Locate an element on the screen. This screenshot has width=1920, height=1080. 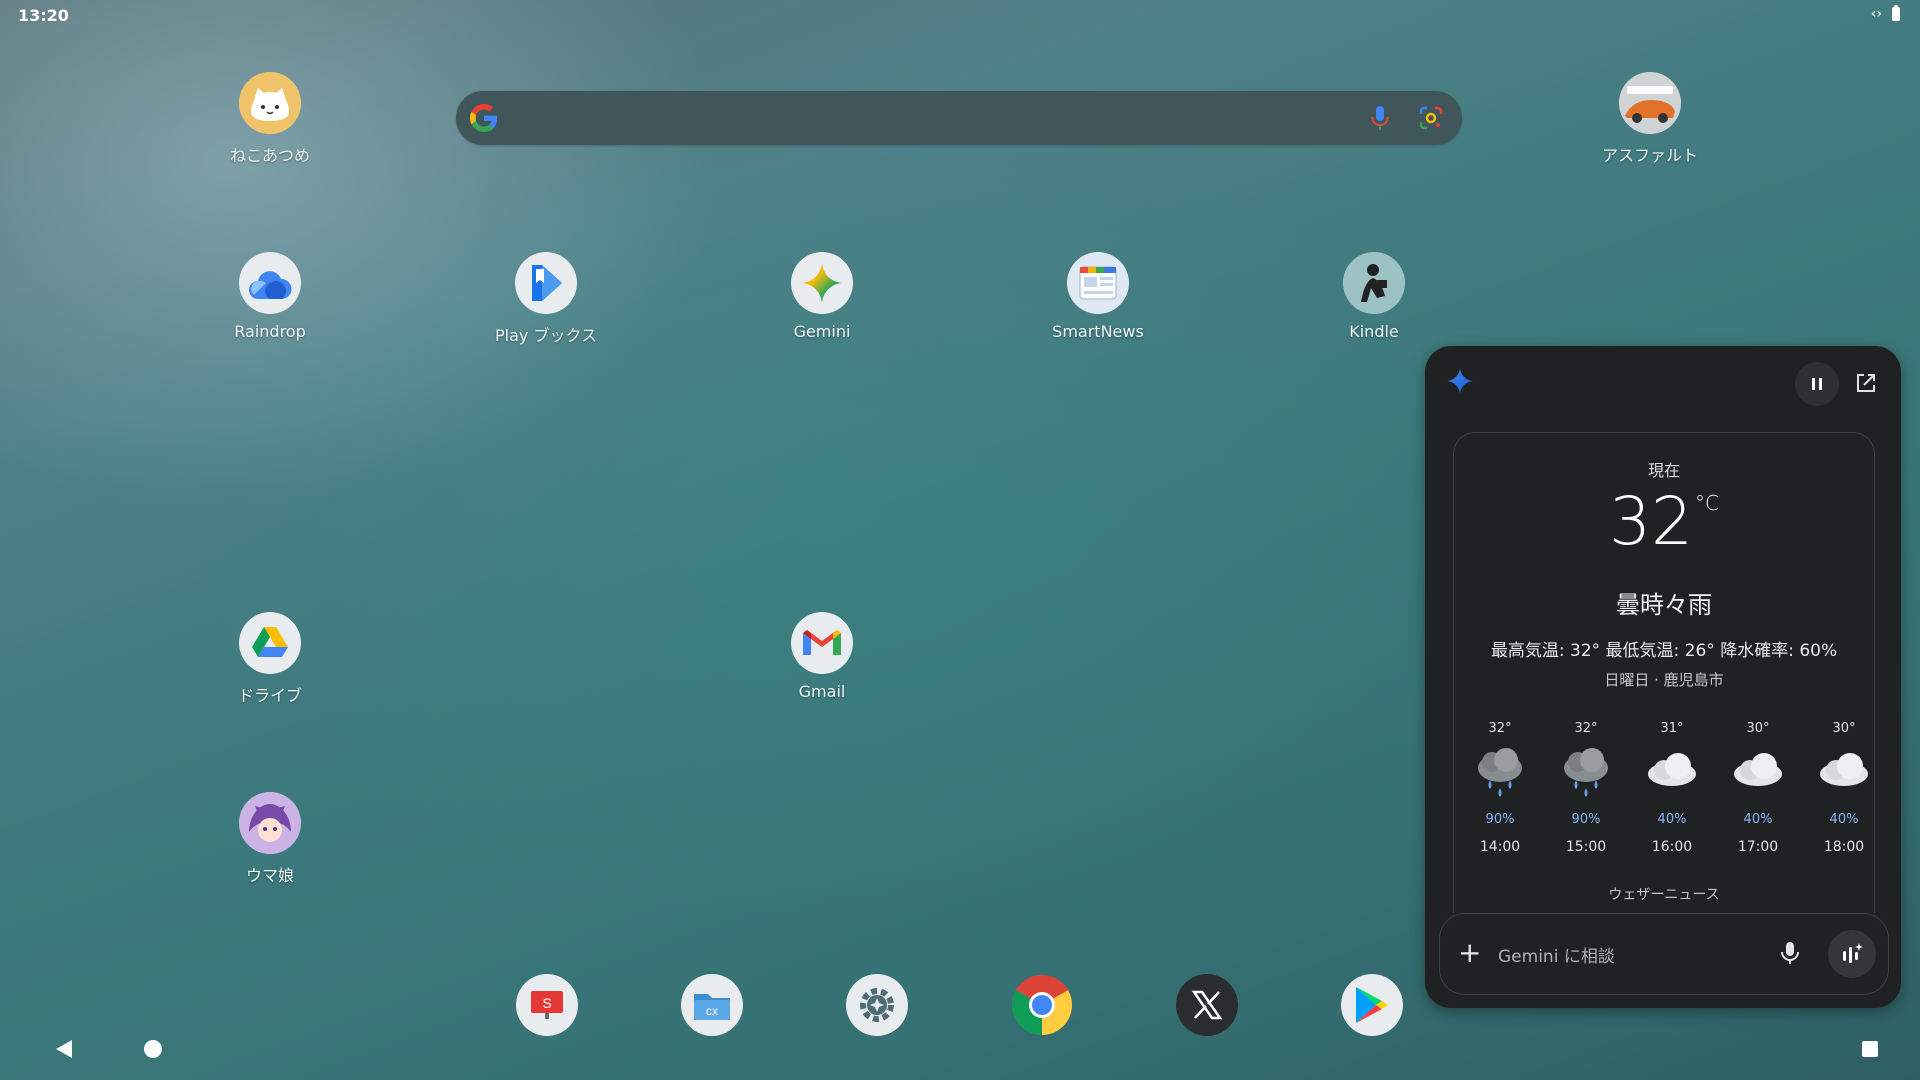
app-gmail: Gmail is located at coordinates (822, 656).